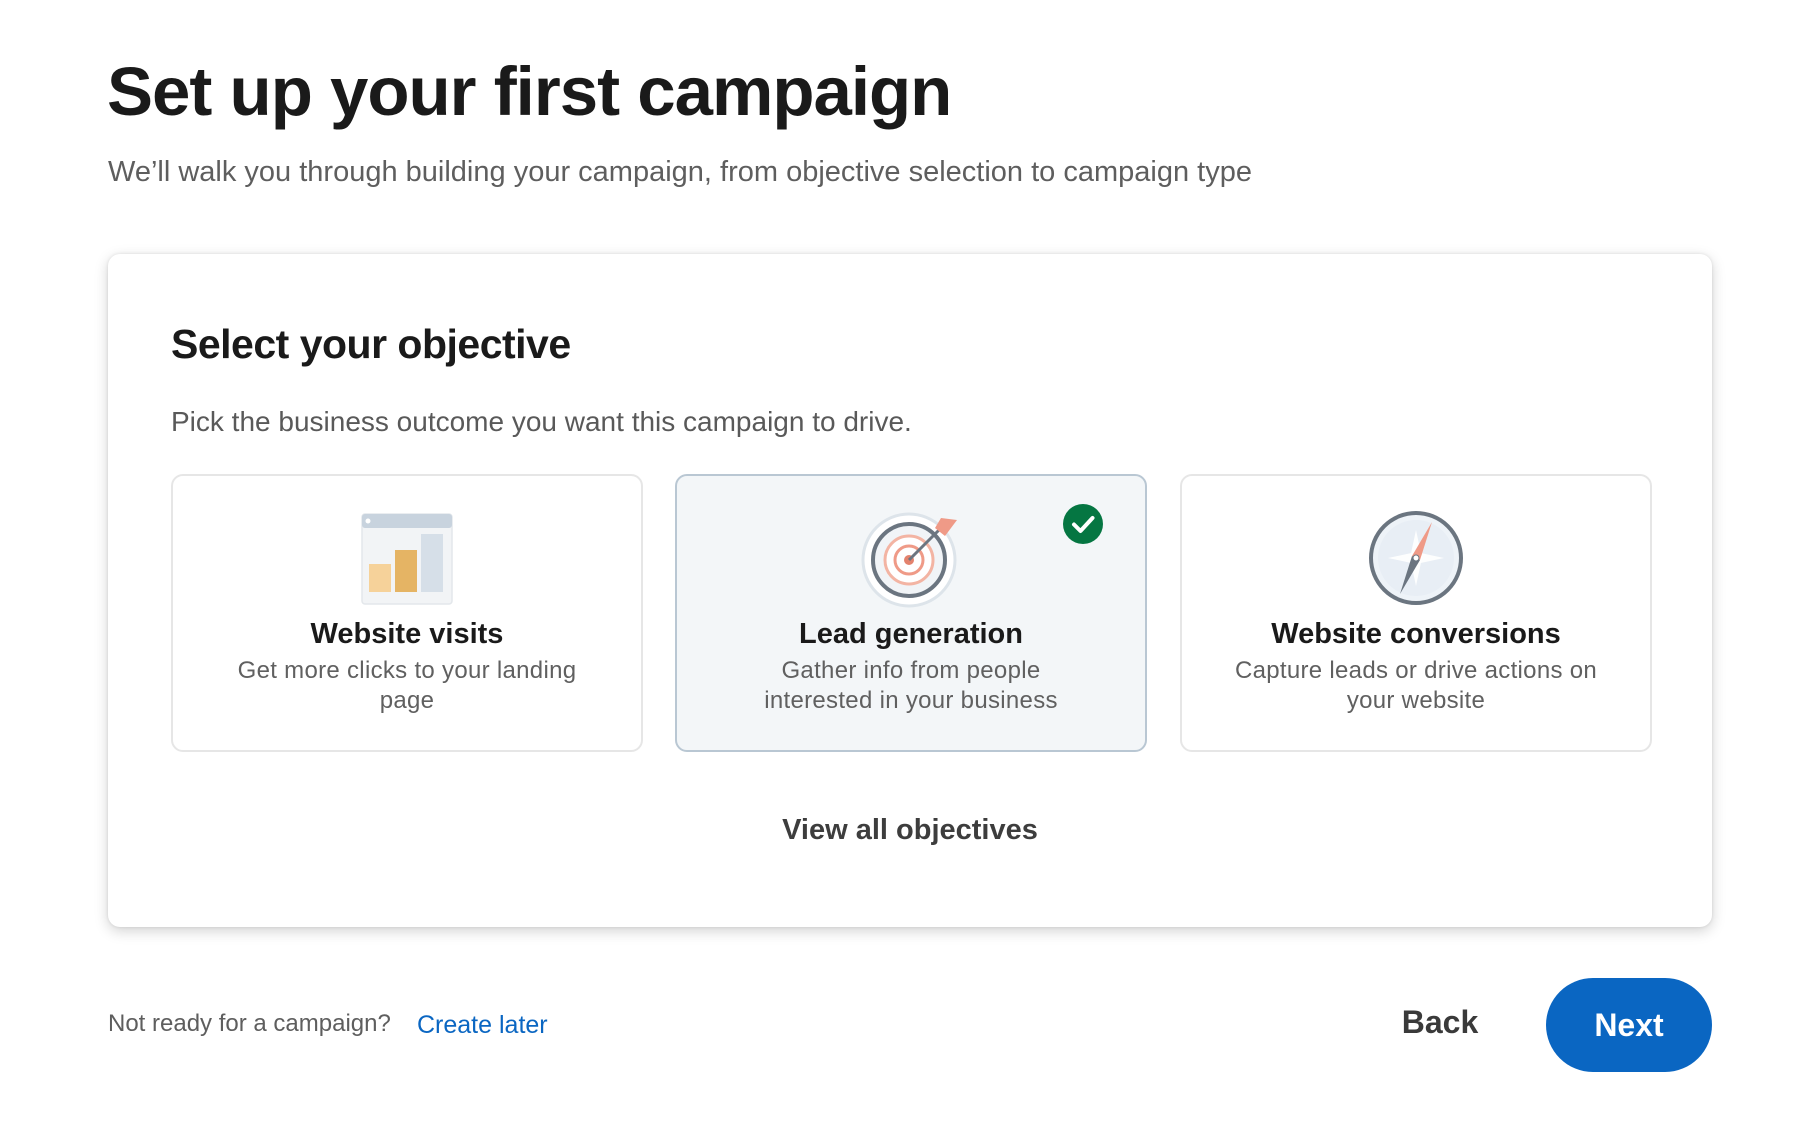  What do you see at coordinates (1416, 634) in the screenshot?
I see `objective-label: Website conversions` at bounding box center [1416, 634].